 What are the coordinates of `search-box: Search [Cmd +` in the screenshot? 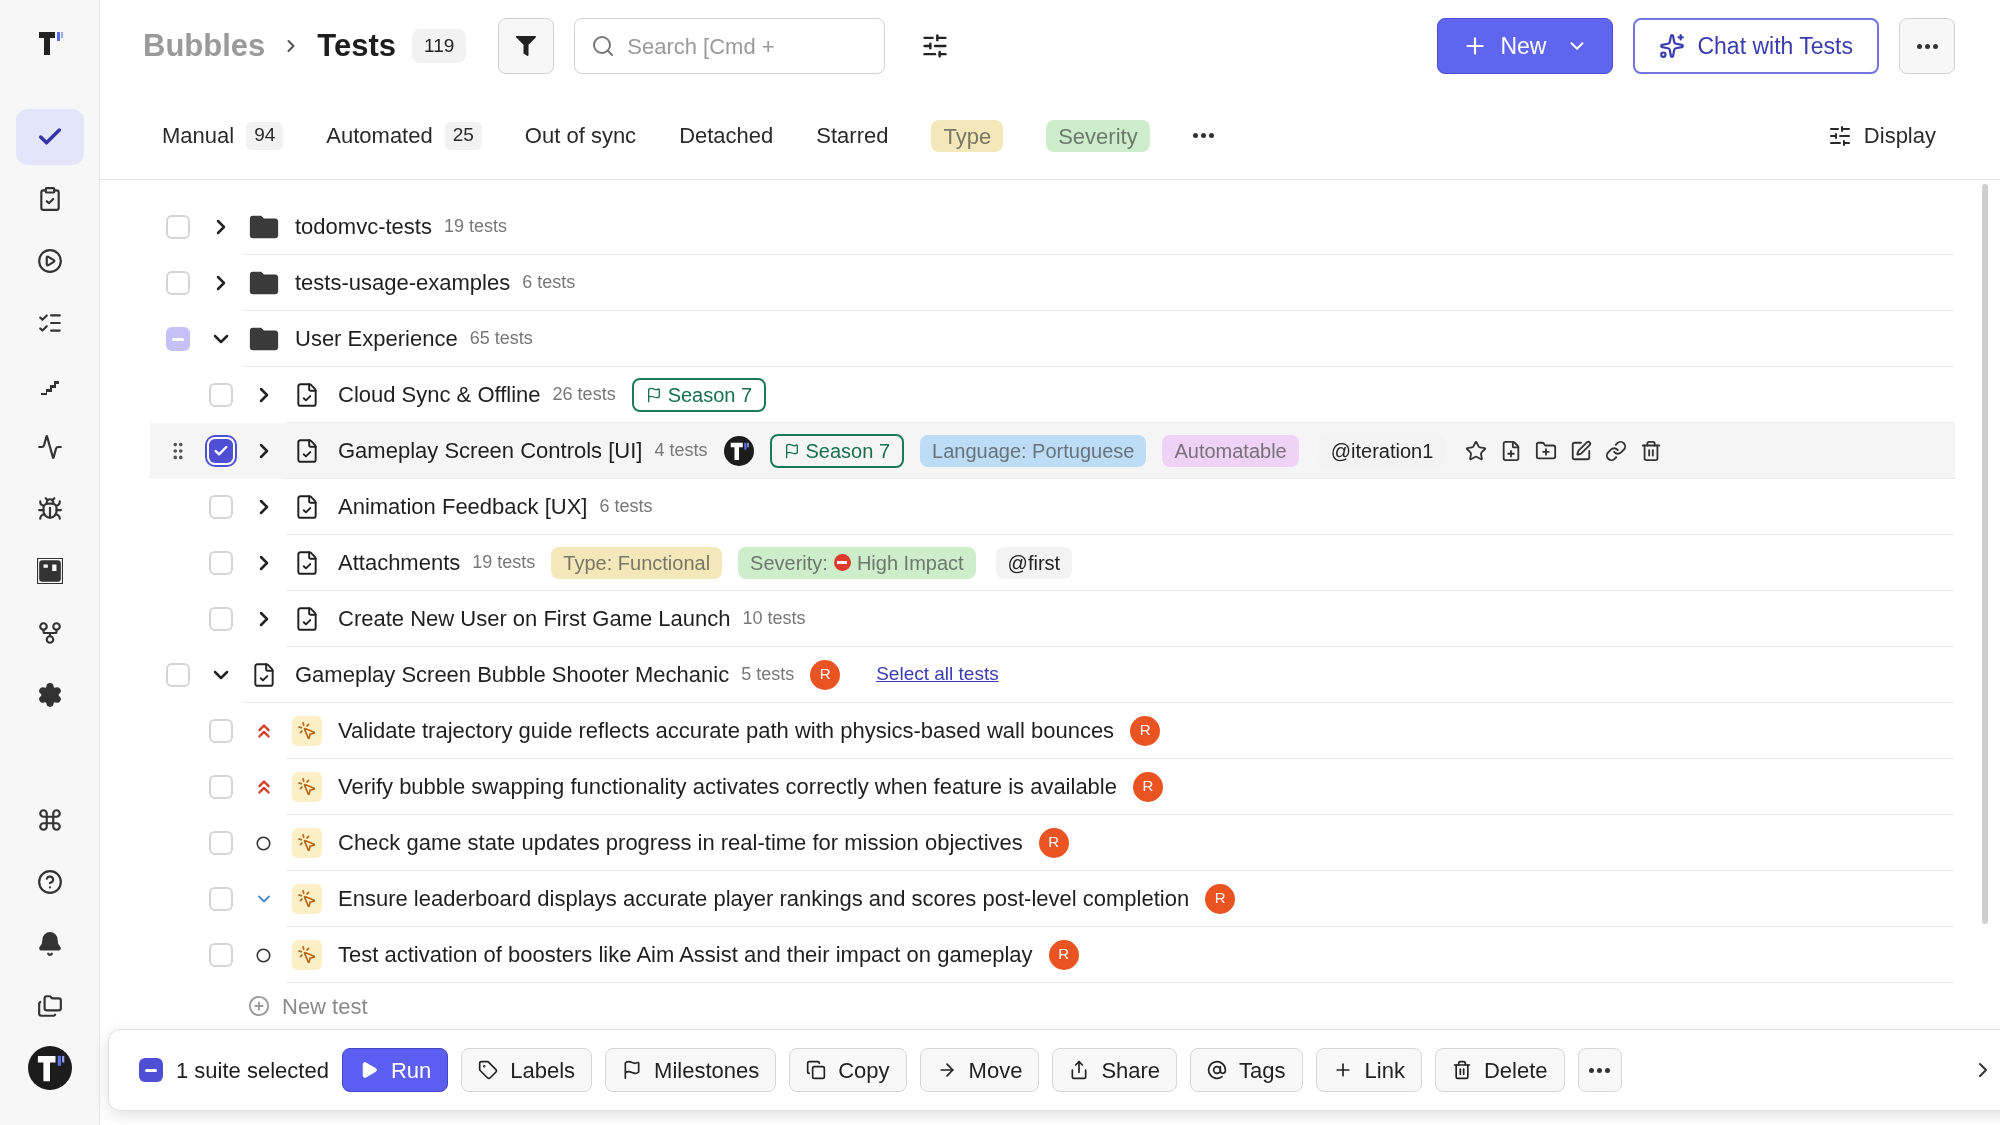 It's located at (730, 46).